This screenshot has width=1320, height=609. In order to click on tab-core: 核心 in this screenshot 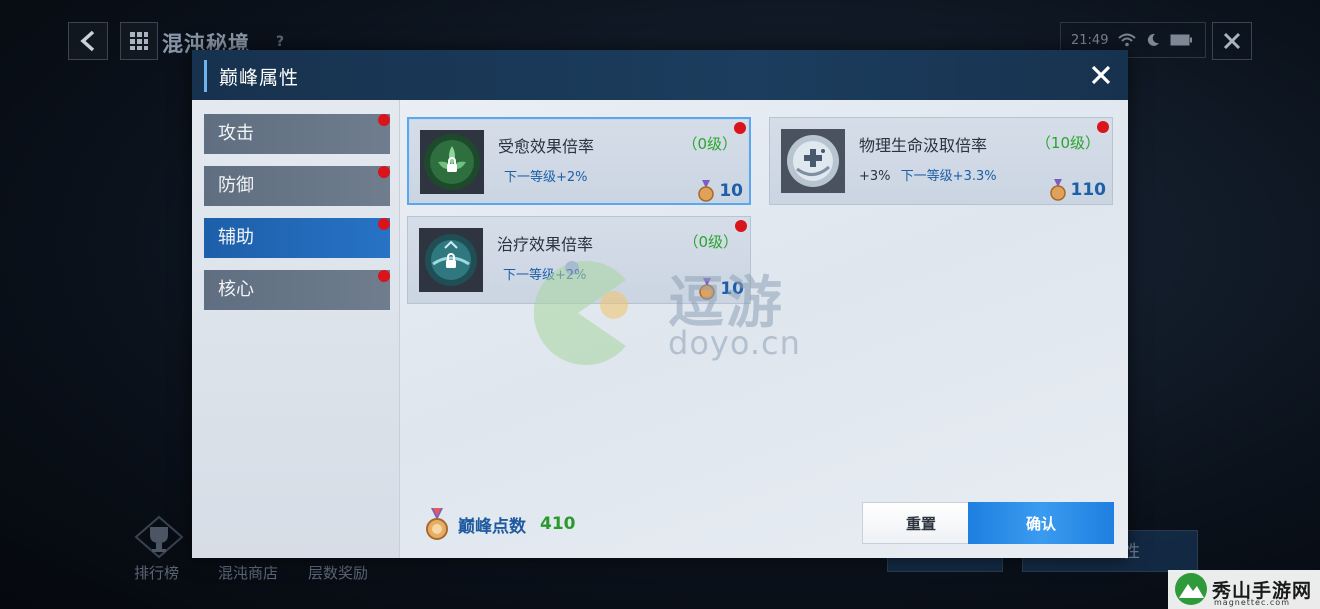, I will do `click(297, 290)`.